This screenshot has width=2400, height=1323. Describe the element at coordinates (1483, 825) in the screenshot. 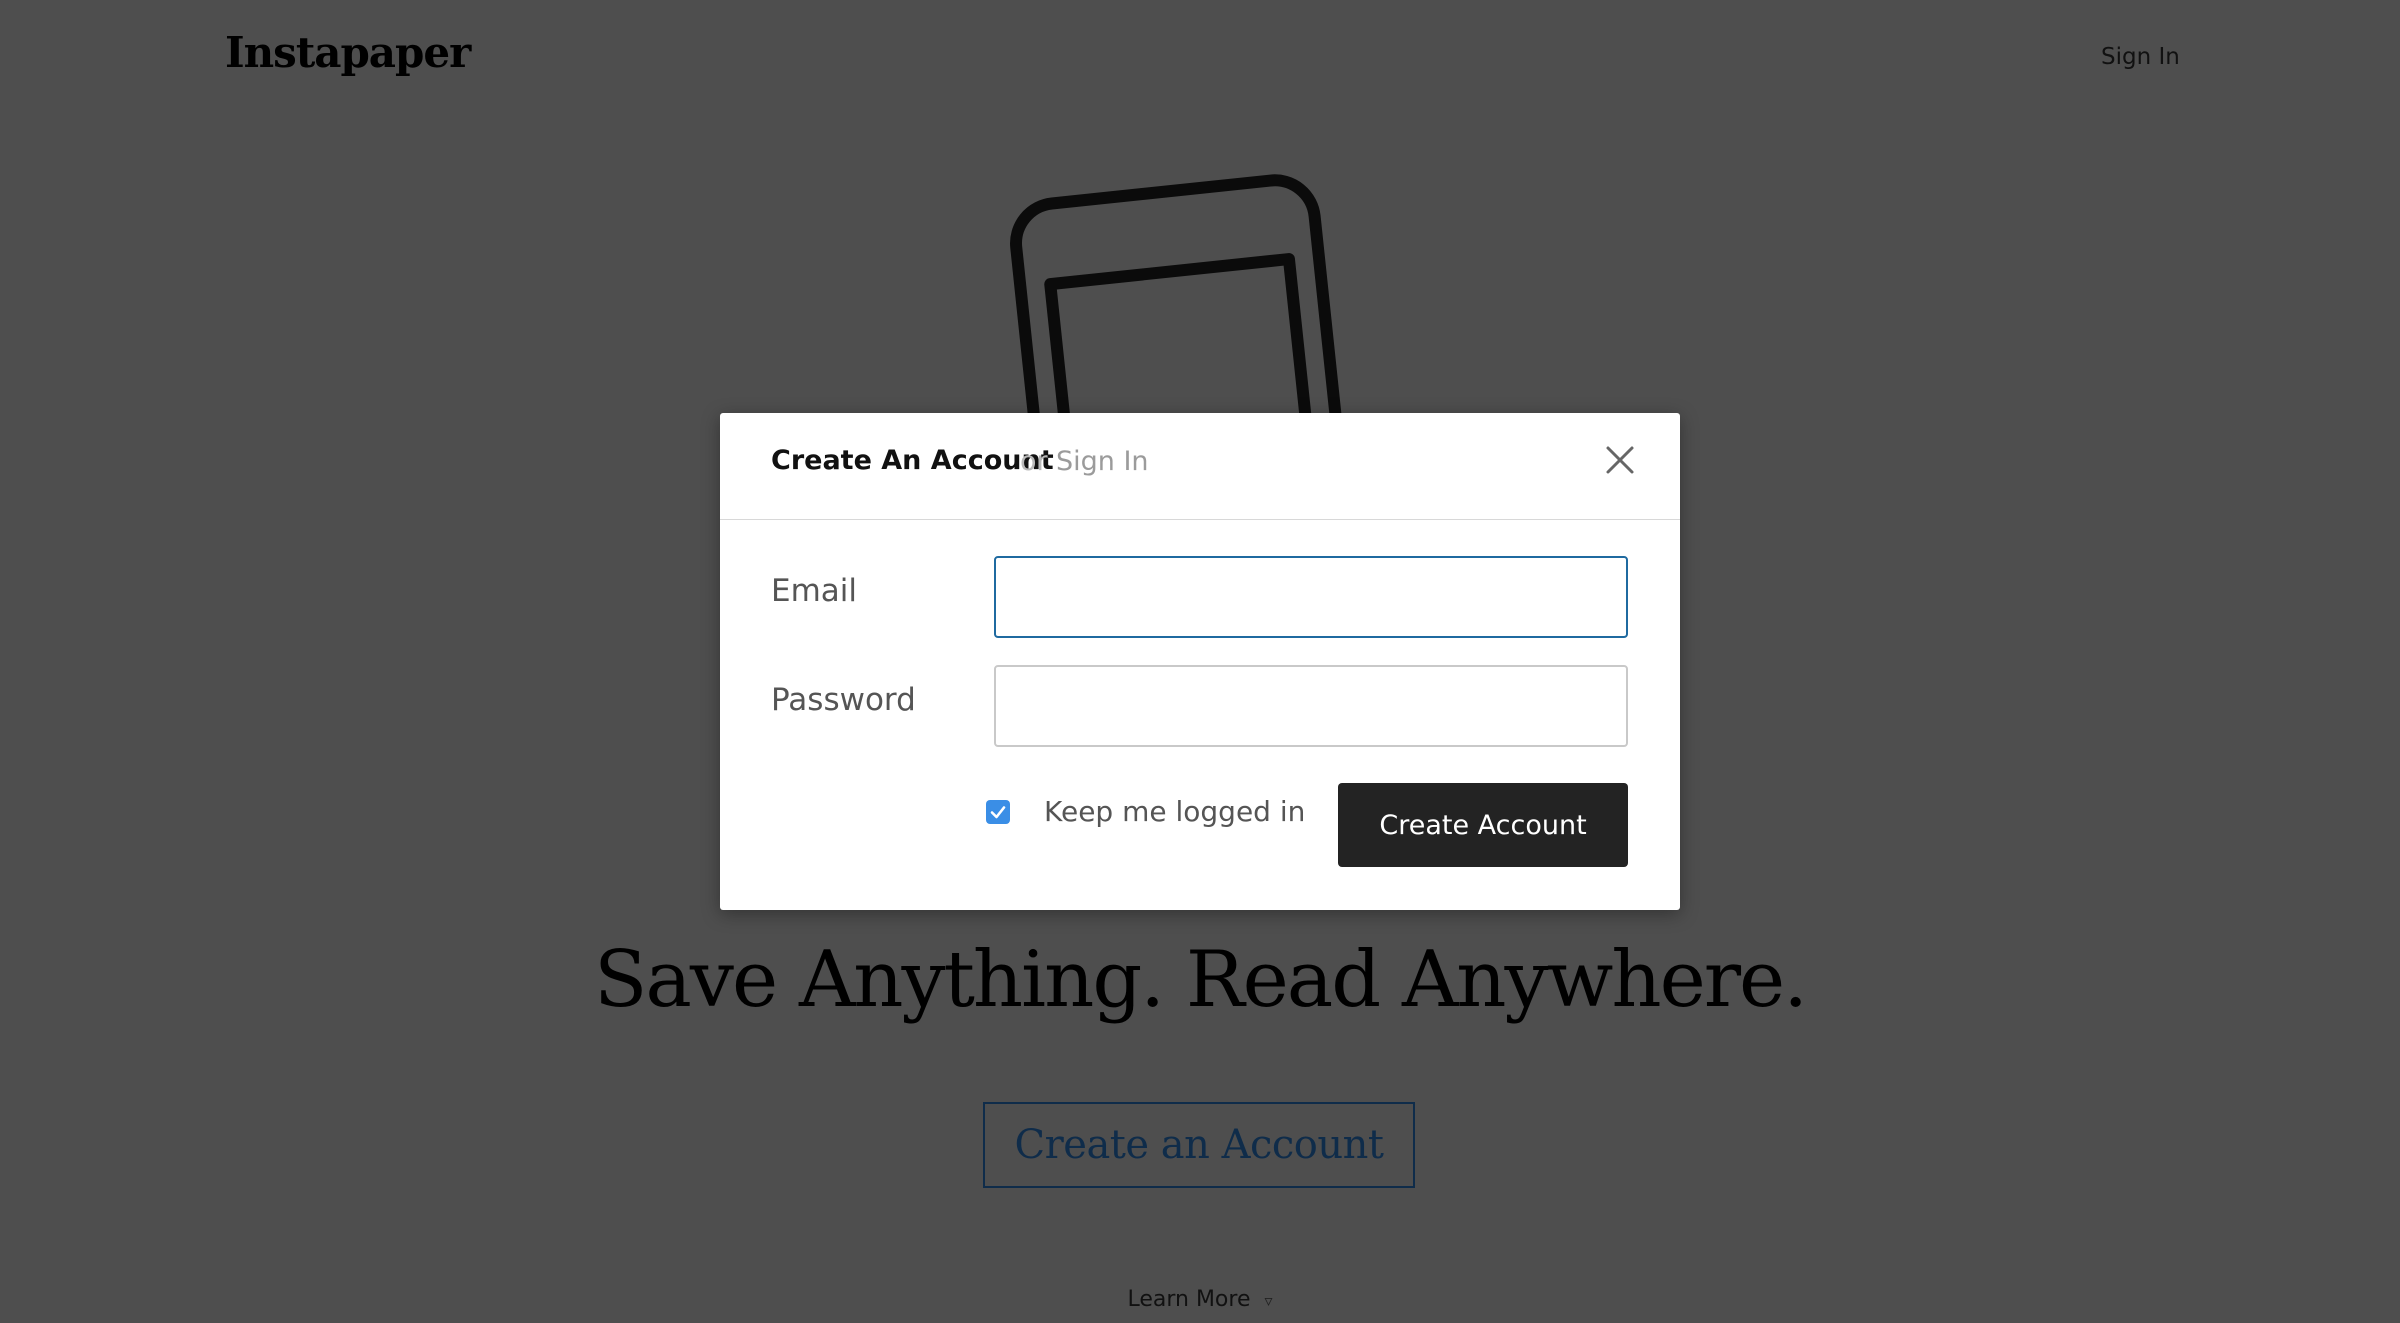

I see `create-account-button: Create Account` at that location.